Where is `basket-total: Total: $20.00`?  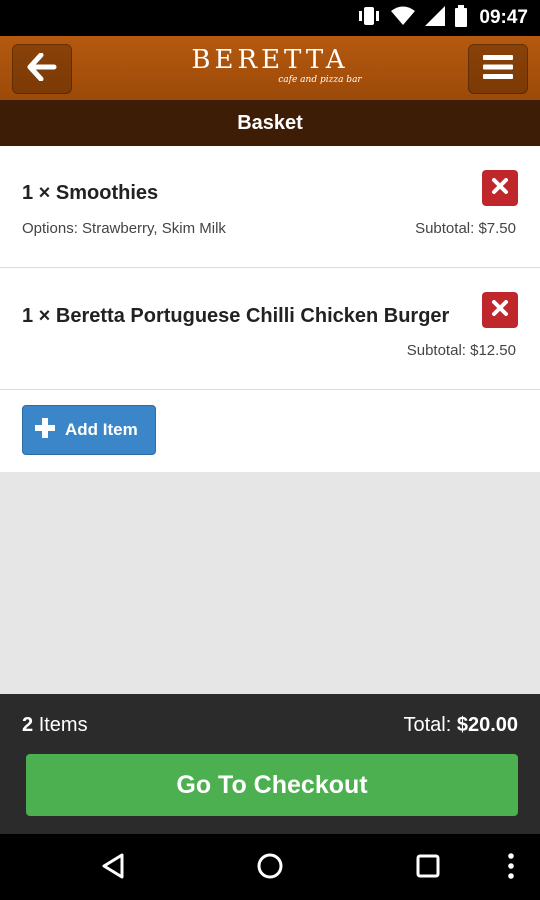
basket-total: Total: $20.00 is located at coordinates (460, 725).